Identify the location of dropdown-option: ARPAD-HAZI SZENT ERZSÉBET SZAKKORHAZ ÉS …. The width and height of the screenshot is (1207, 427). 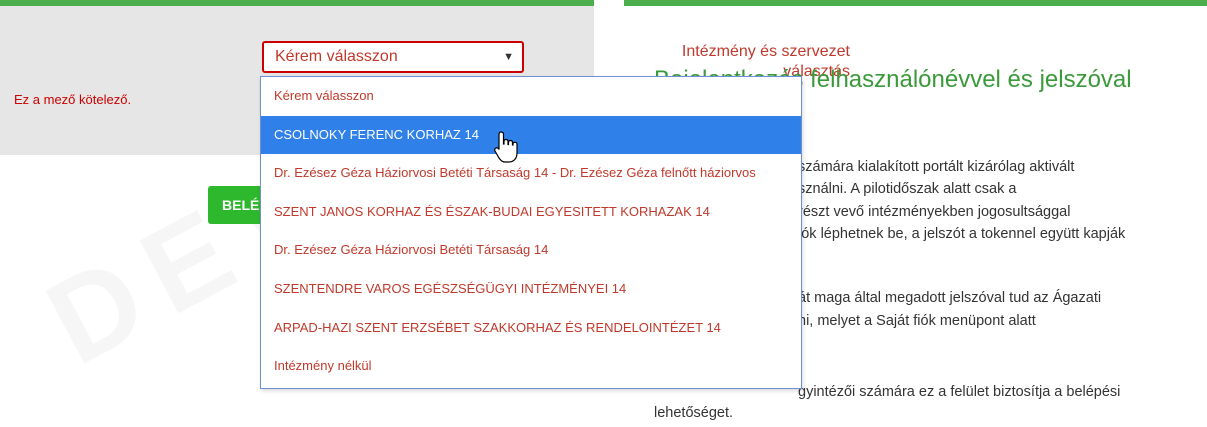
(531, 328).